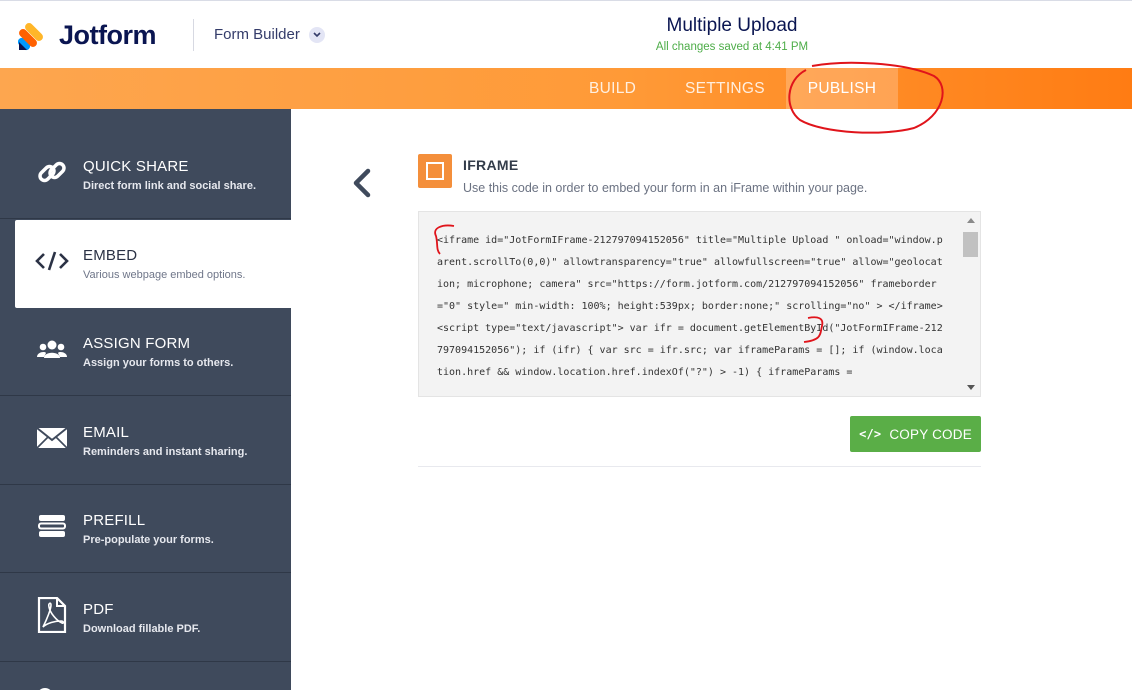 The image size is (1132, 690). Describe the element at coordinates (725, 88) in the screenshot. I see `tab-settings: SETTINGS` at that location.